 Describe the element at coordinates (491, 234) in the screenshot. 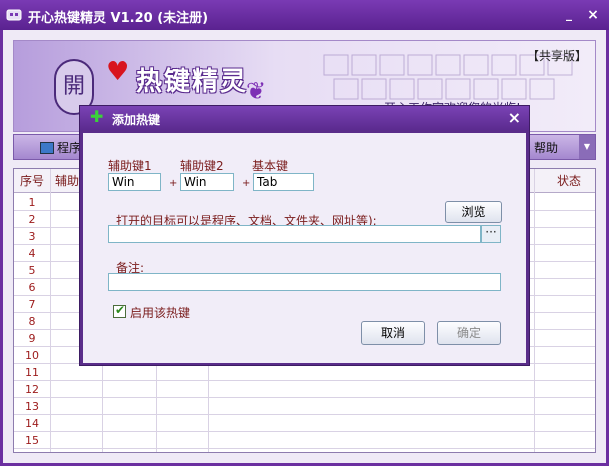

I see `ellipsis-button: ···` at that location.